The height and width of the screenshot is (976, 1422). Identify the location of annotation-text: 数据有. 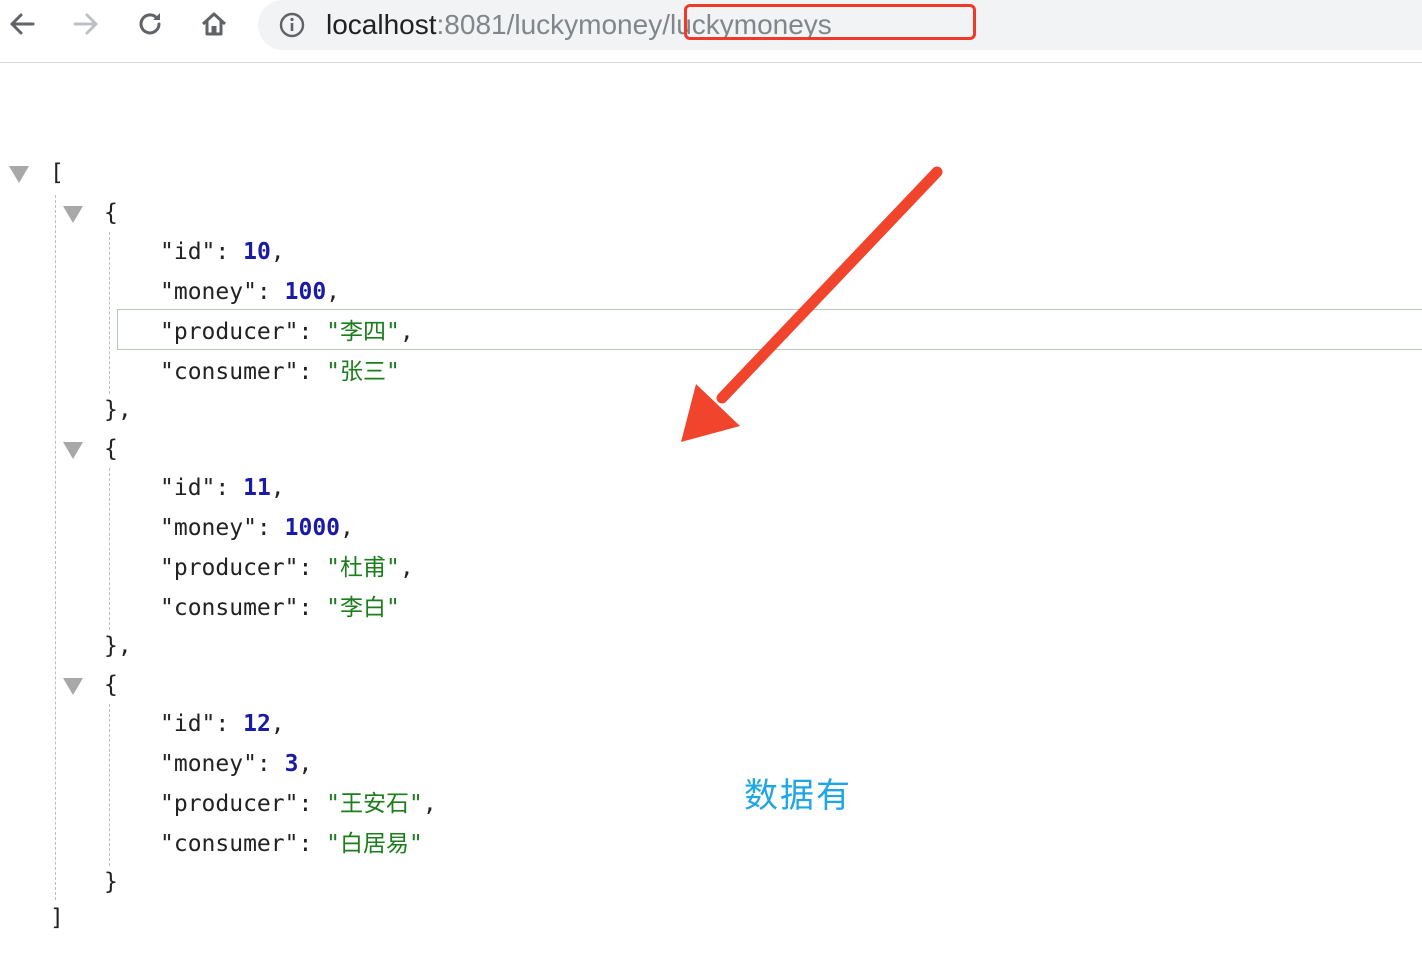
(798, 796).